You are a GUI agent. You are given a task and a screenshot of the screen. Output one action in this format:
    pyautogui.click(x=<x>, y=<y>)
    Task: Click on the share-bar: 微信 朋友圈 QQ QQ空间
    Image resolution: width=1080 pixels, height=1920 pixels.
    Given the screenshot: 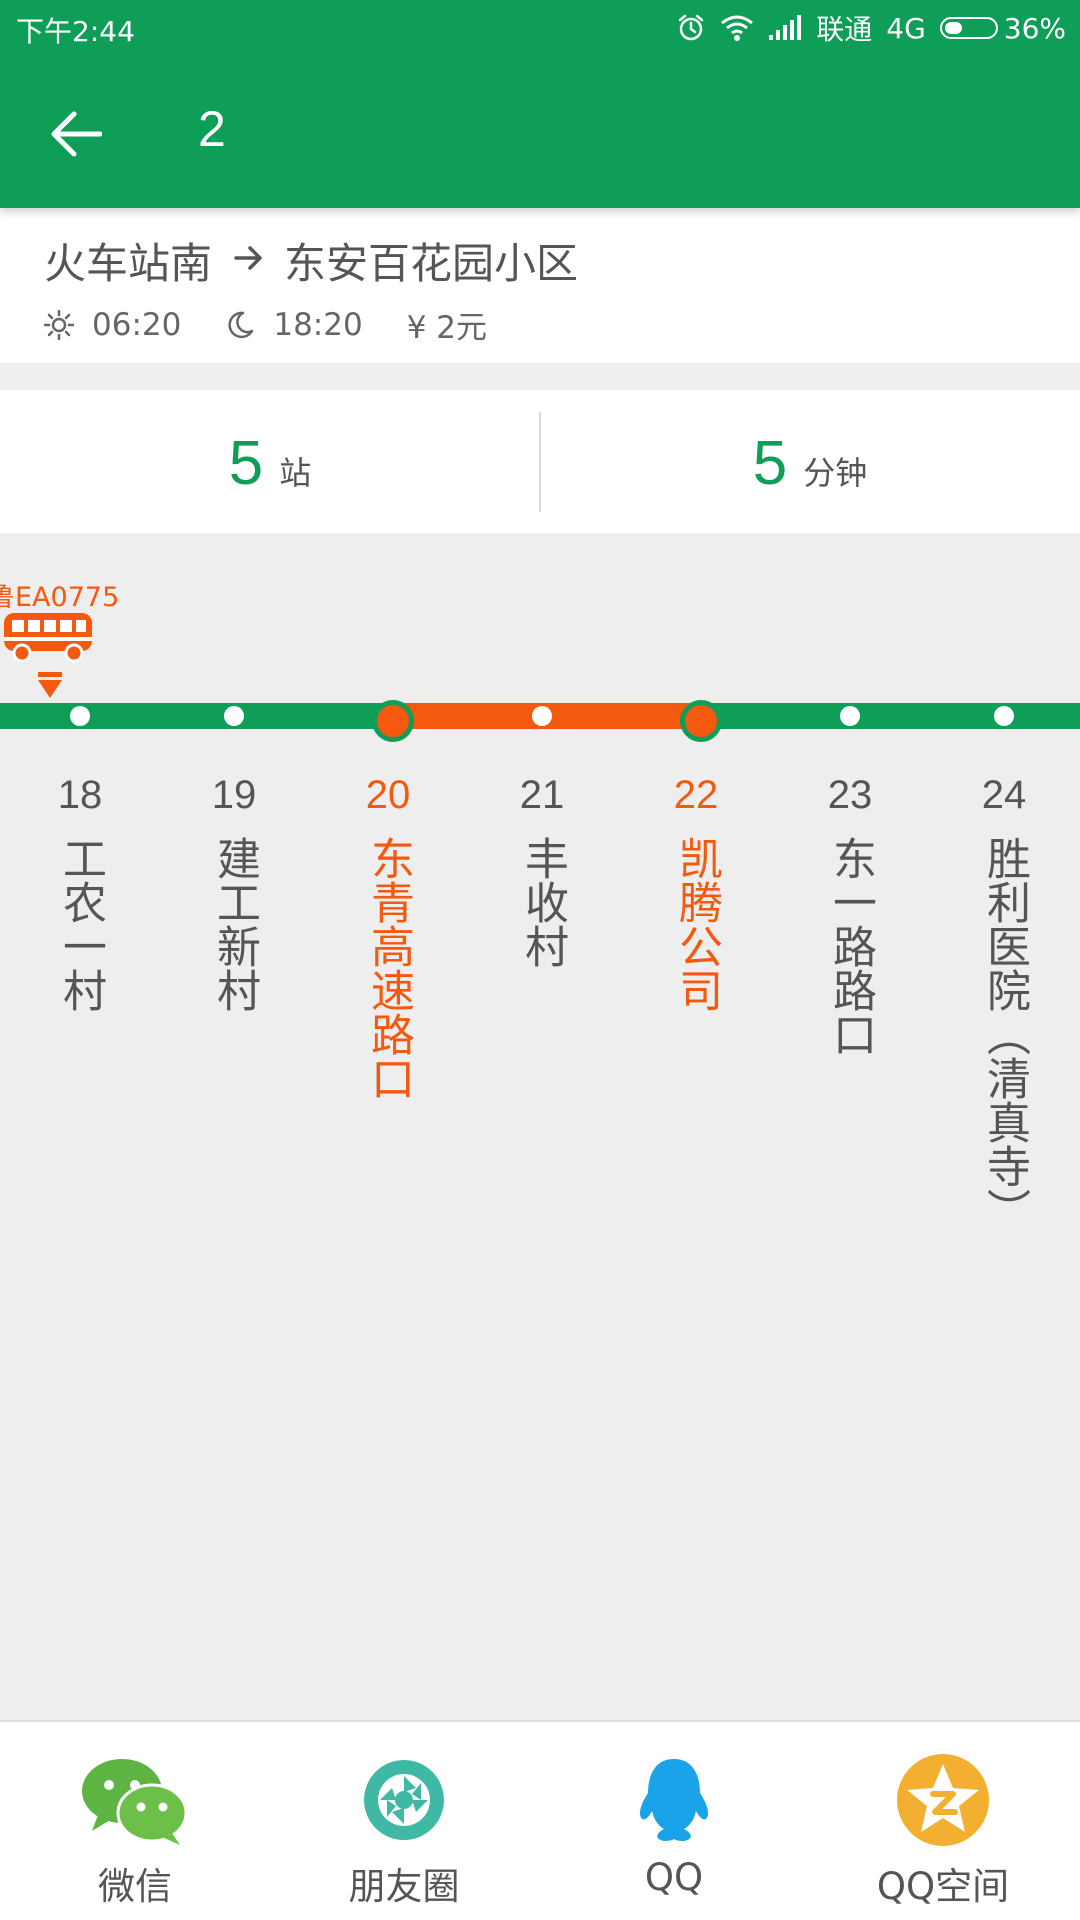 What is the action you would take?
    pyautogui.click(x=540, y=1820)
    